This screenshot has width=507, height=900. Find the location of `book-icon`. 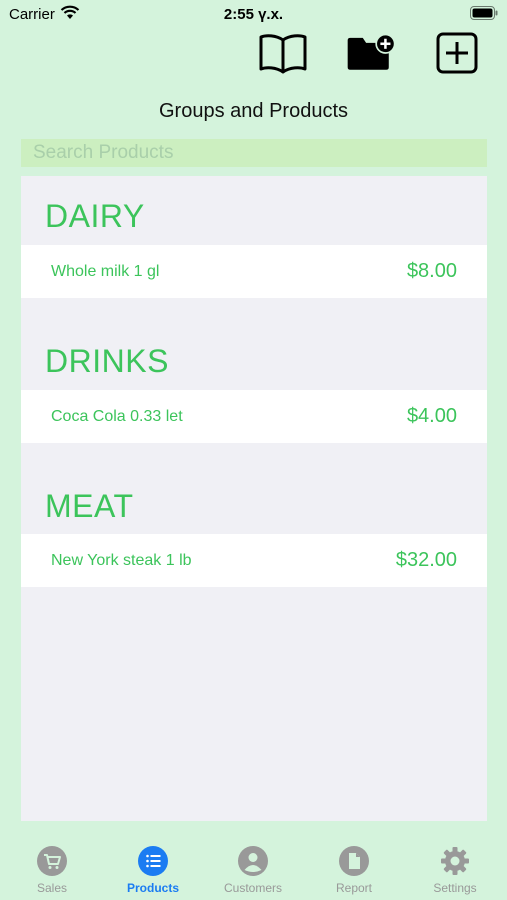

book-icon is located at coordinates (283, 54).